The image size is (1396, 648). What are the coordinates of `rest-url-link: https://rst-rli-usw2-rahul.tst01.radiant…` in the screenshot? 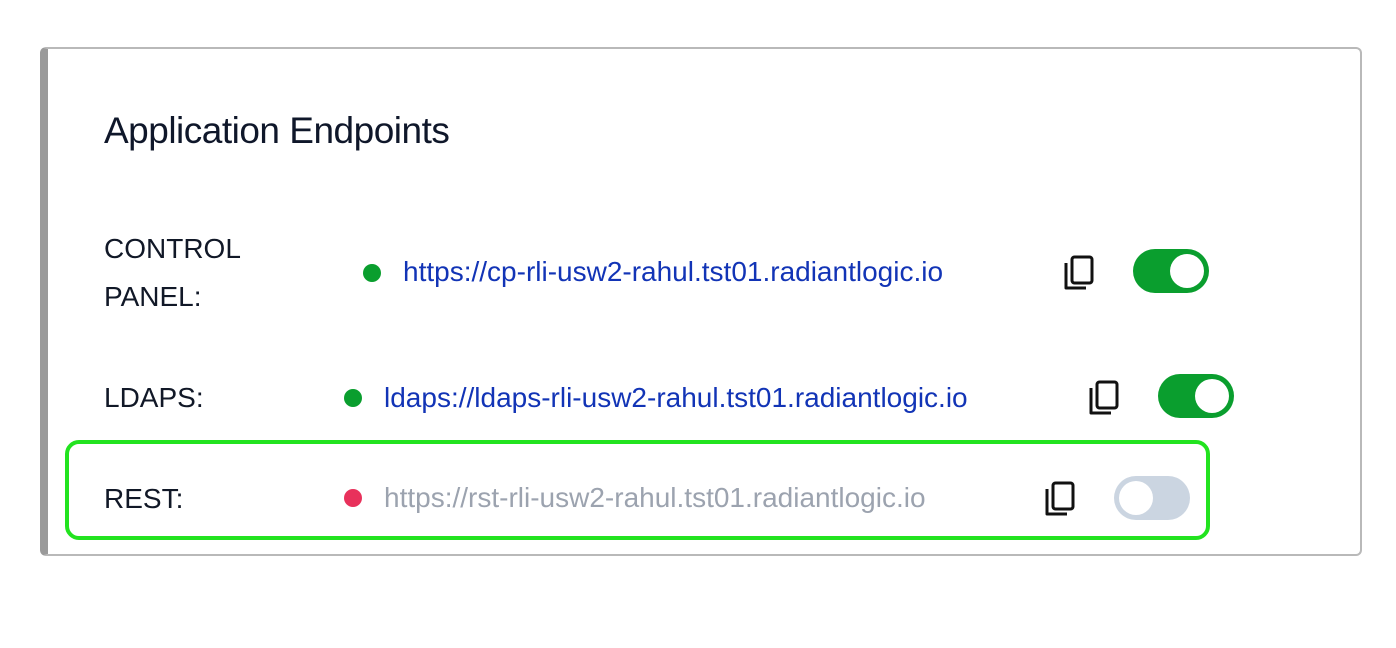 It's located at (655, 498).